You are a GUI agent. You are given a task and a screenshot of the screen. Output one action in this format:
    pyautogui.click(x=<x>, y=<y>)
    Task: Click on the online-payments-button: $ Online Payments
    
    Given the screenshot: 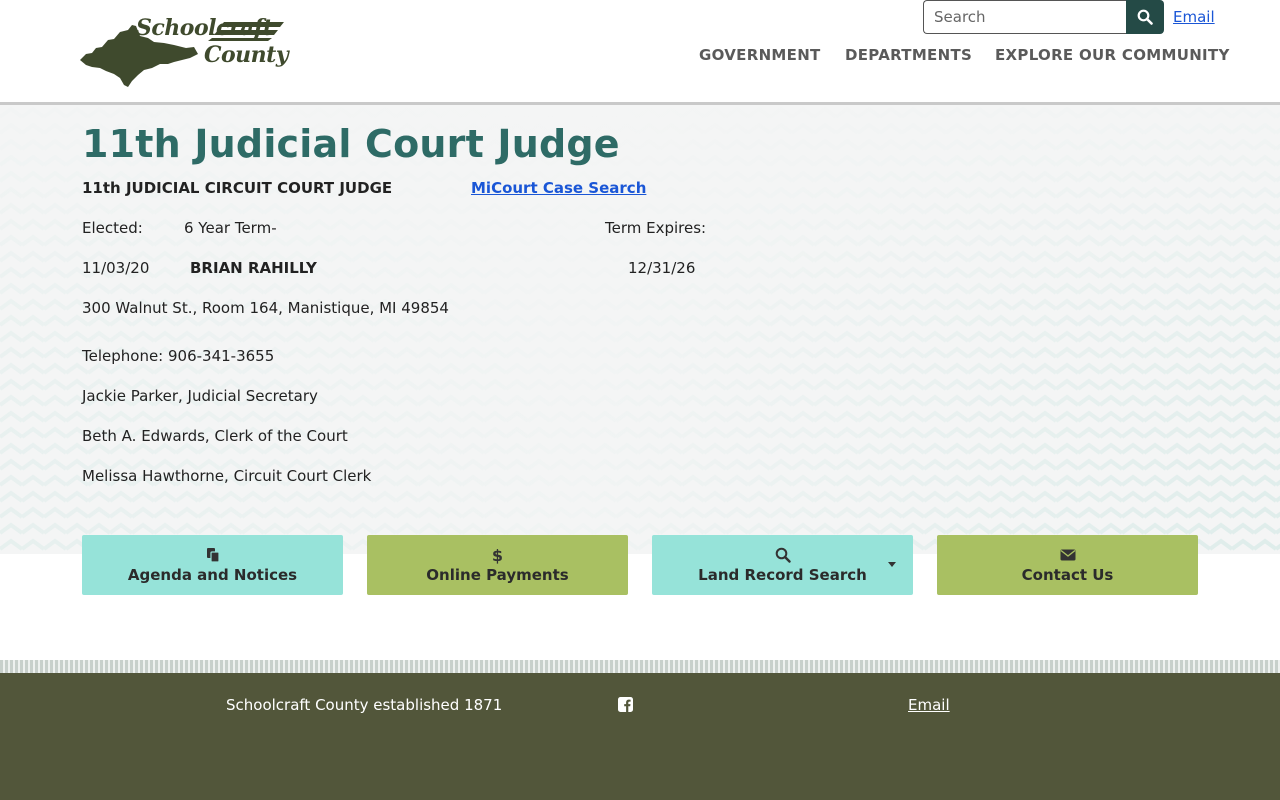 What is the action you would take?
    pyautogui.click(x=497, y=565)
    